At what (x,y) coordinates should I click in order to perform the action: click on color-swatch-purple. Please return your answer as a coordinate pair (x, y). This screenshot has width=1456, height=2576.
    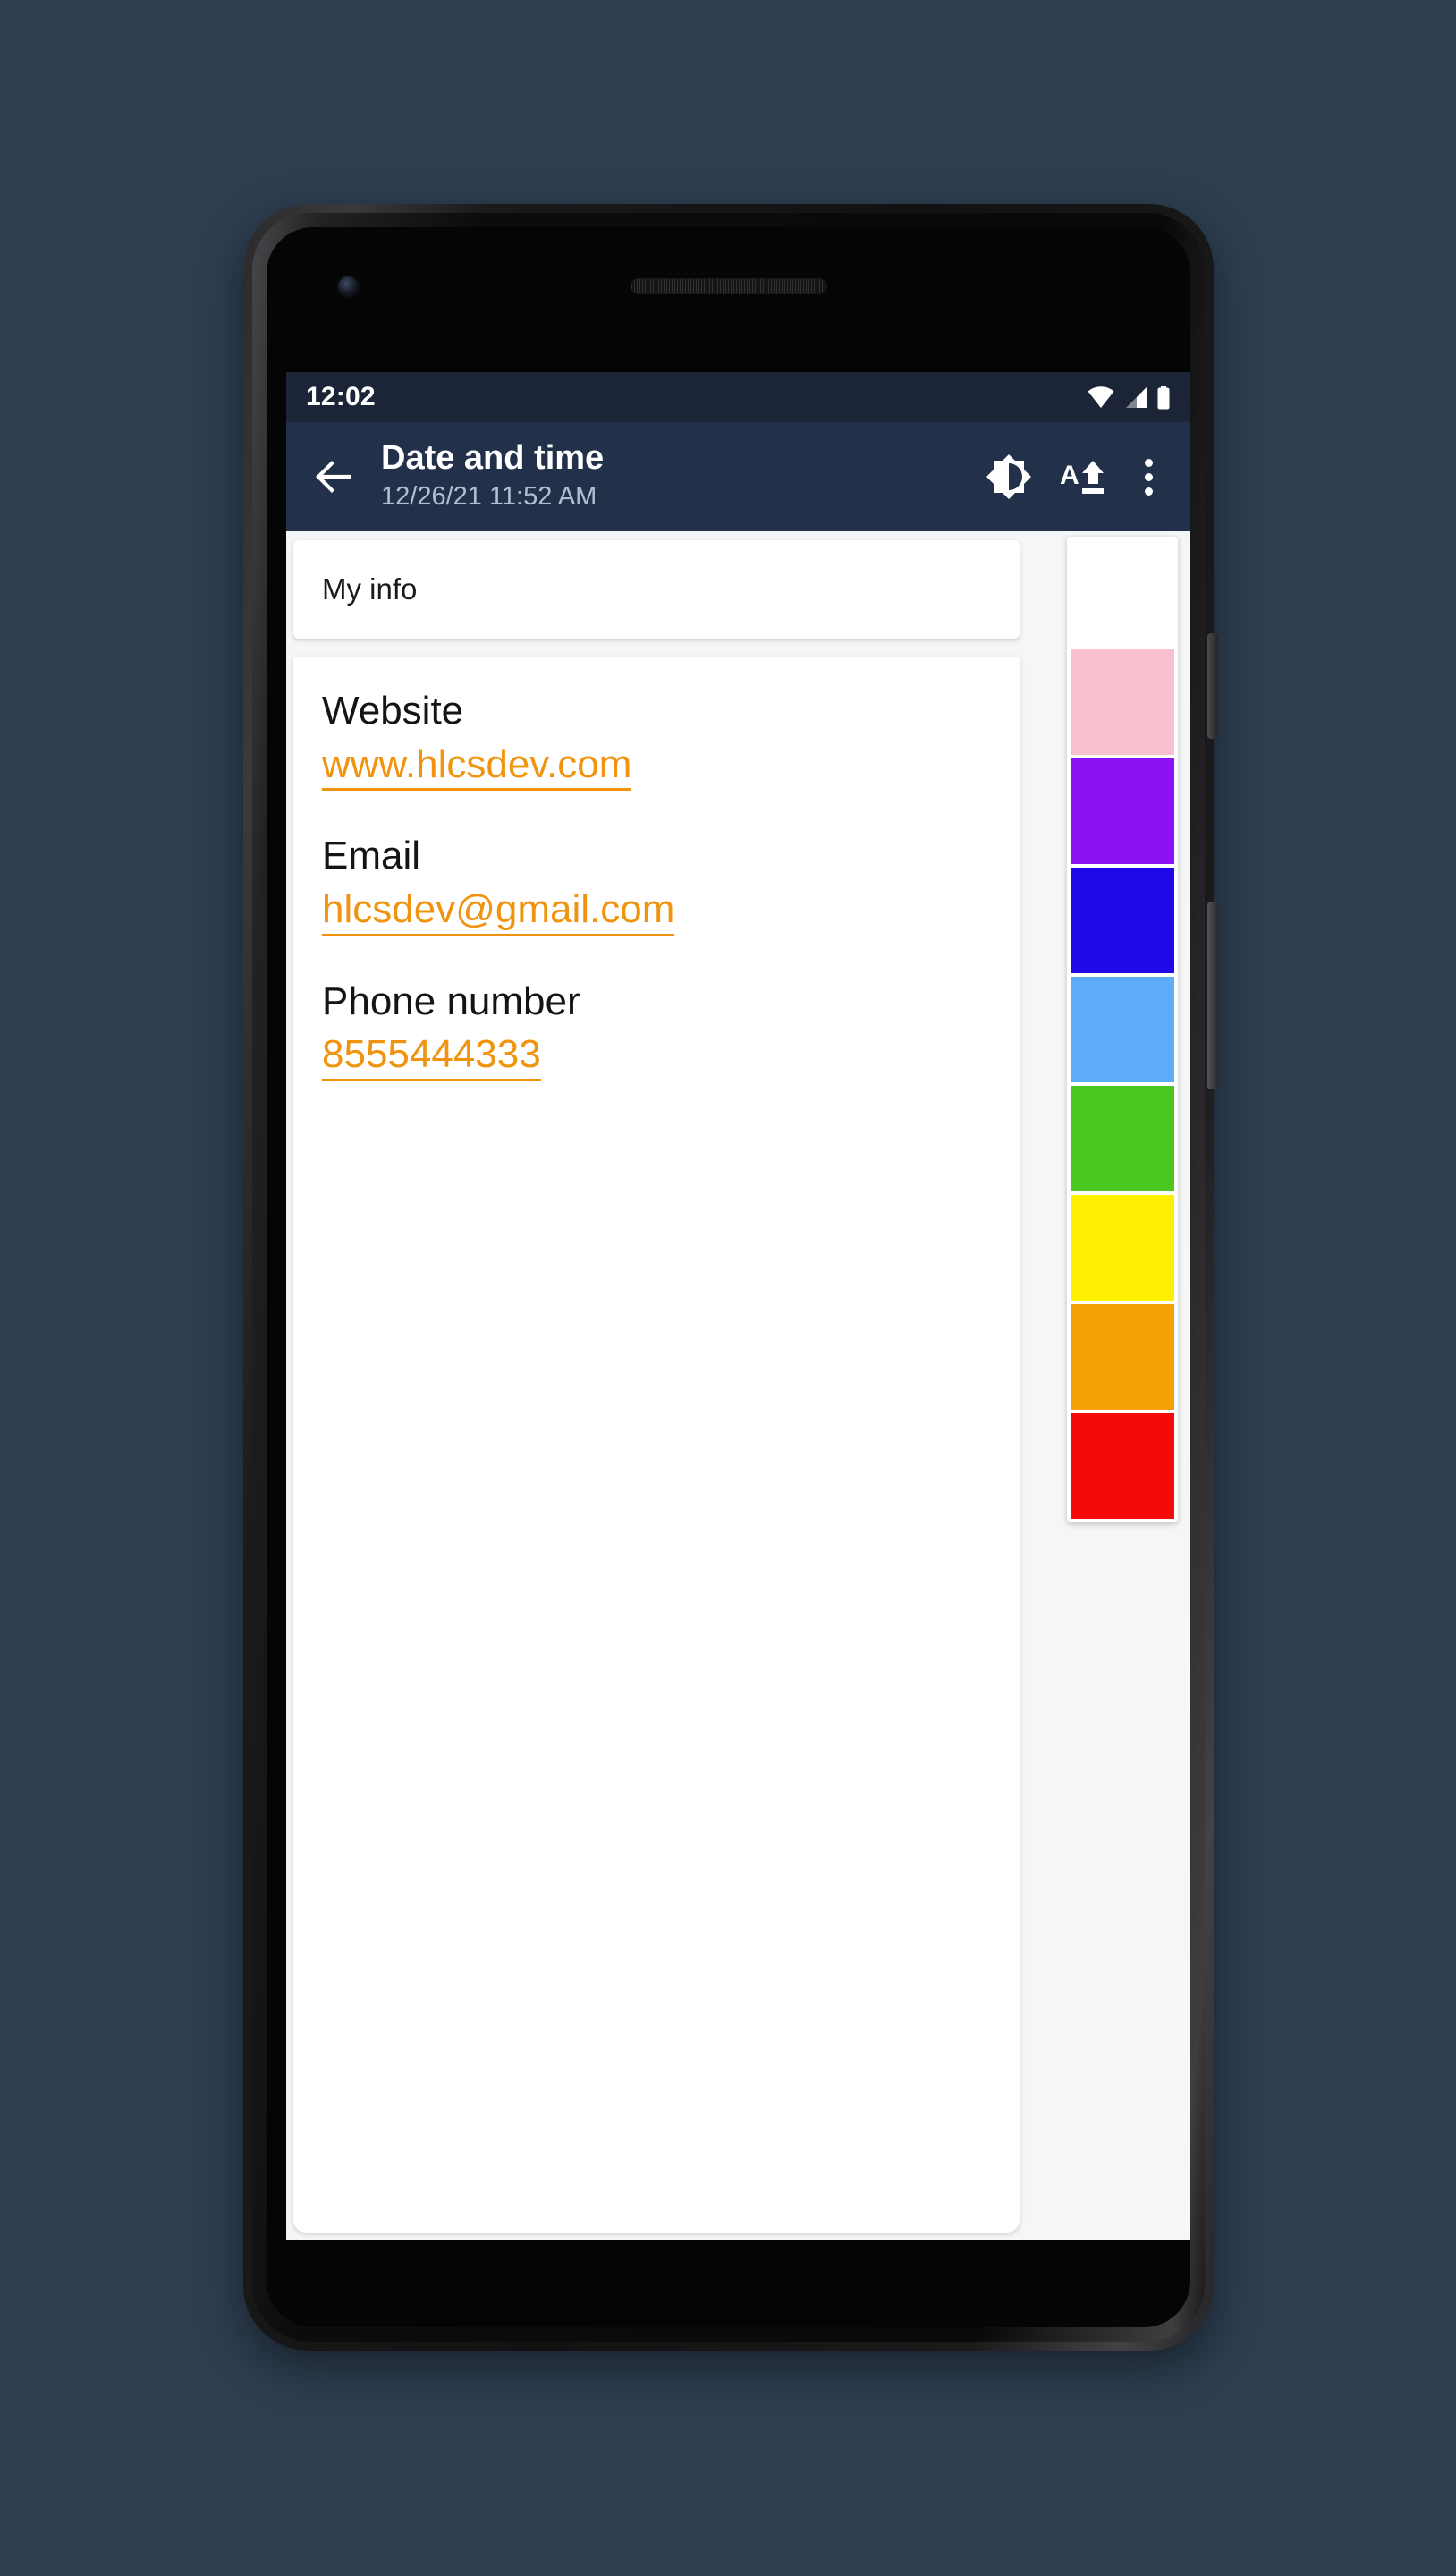
    Looking at the image, I should click on (1122, 811).